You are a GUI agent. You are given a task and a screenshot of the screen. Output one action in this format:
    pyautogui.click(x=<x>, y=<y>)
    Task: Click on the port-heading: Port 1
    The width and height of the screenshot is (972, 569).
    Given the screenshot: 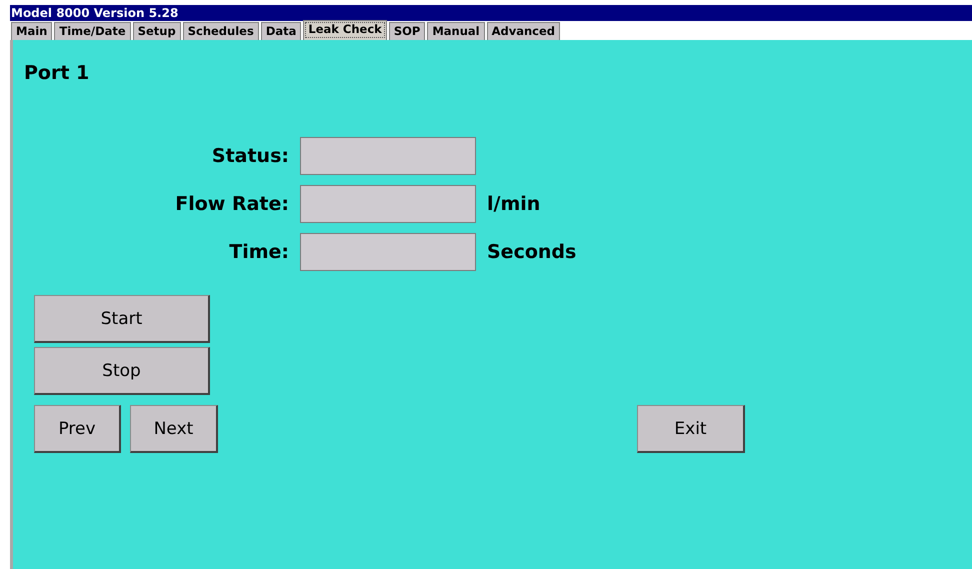 What is the action you would take?
    pyautogui.click(x=57, y=74)
    